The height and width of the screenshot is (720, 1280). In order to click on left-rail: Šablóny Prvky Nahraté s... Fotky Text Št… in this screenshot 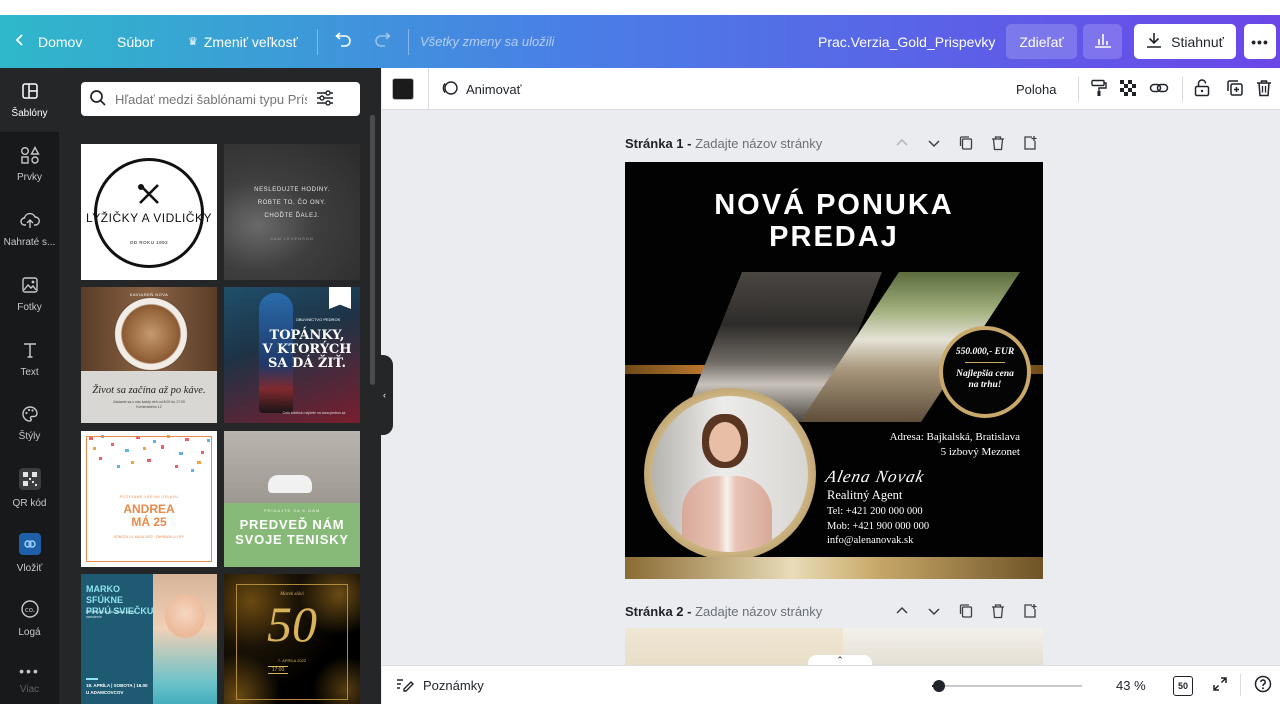, I will do `click(29, 386)`.